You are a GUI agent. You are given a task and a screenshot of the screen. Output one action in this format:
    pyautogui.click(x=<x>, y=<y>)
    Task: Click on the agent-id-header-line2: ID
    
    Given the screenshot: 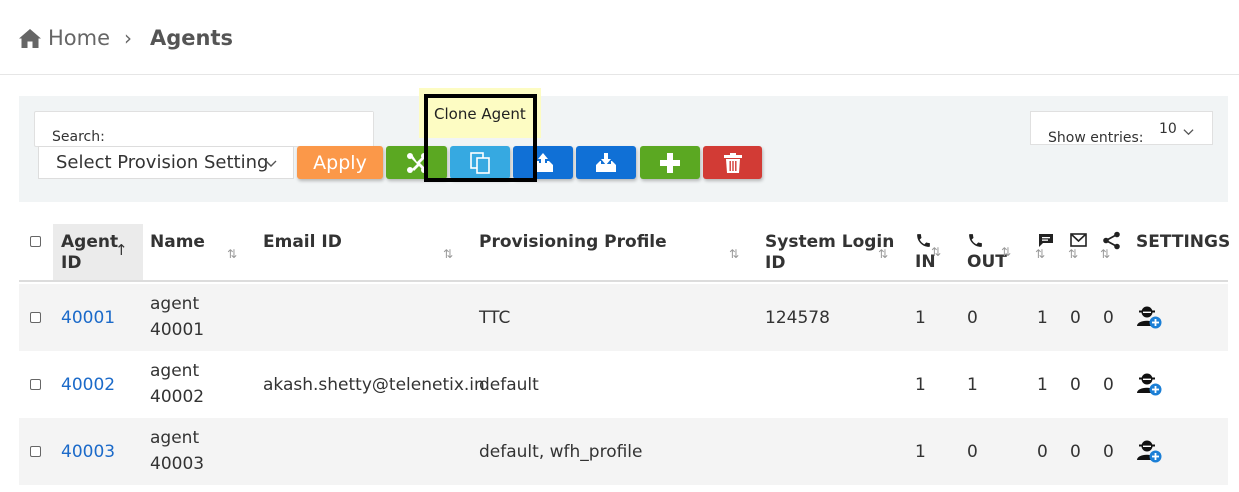 What is the action you would take?
    pyautogui.click(x=71, y=263)
    